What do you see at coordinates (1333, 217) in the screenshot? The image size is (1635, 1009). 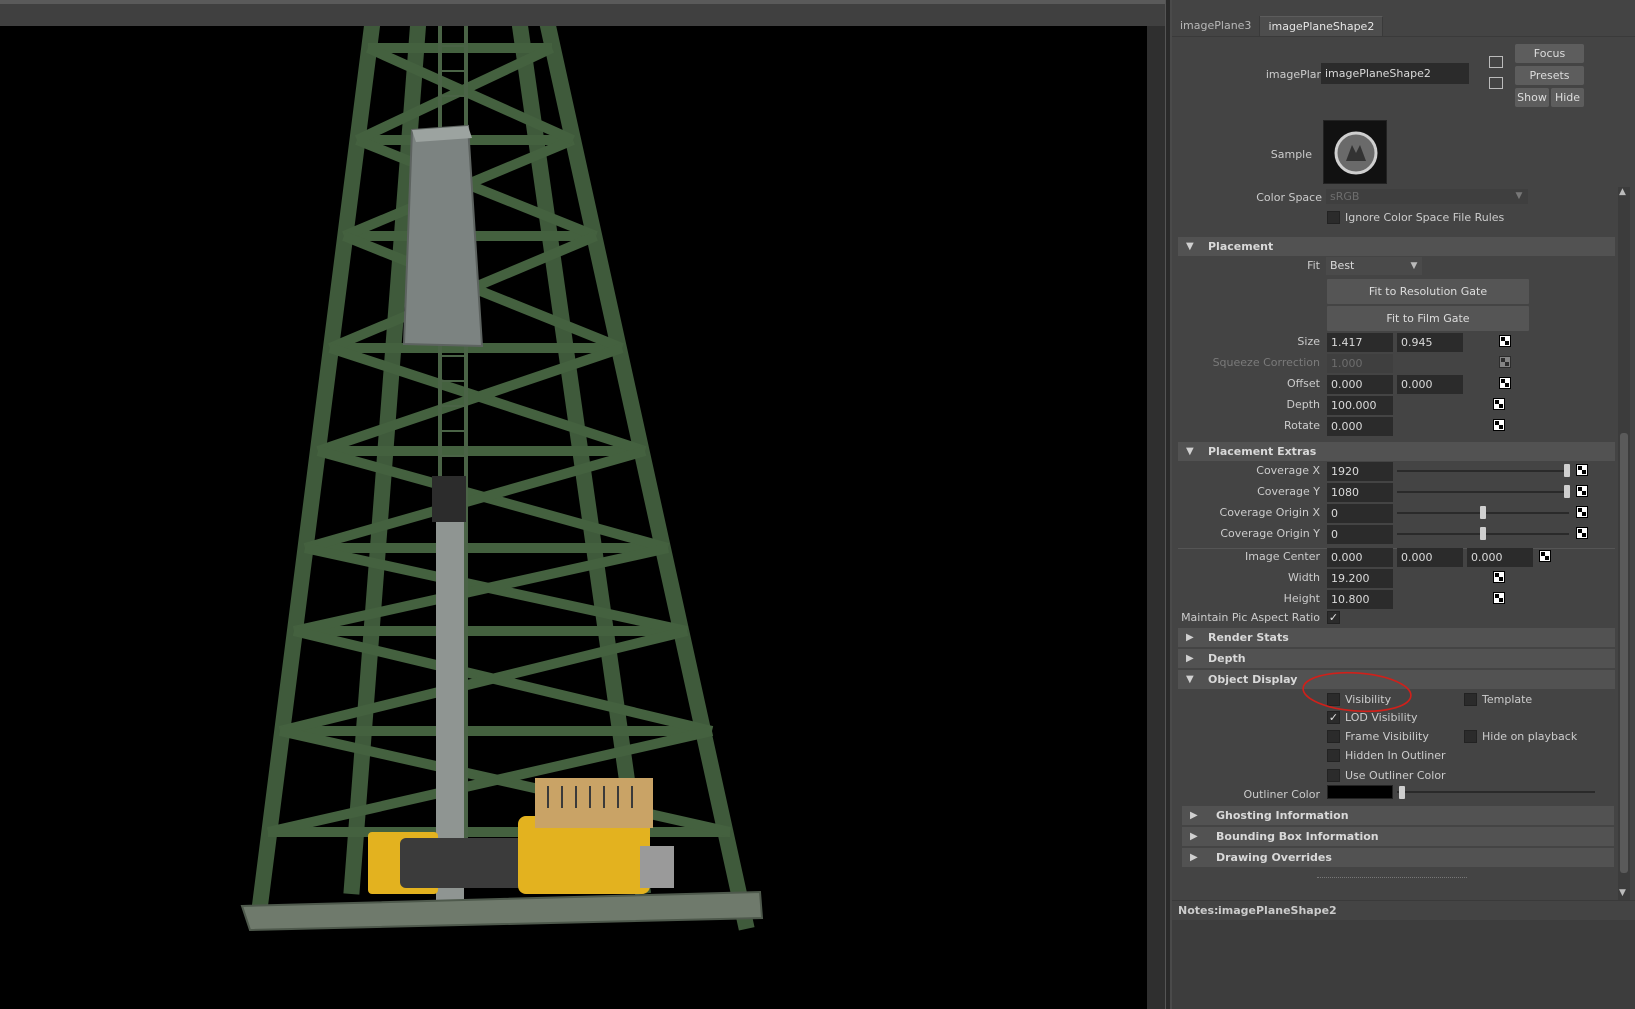 I see `ignore-rules-checkbox` at bounding box center [1333, 217].